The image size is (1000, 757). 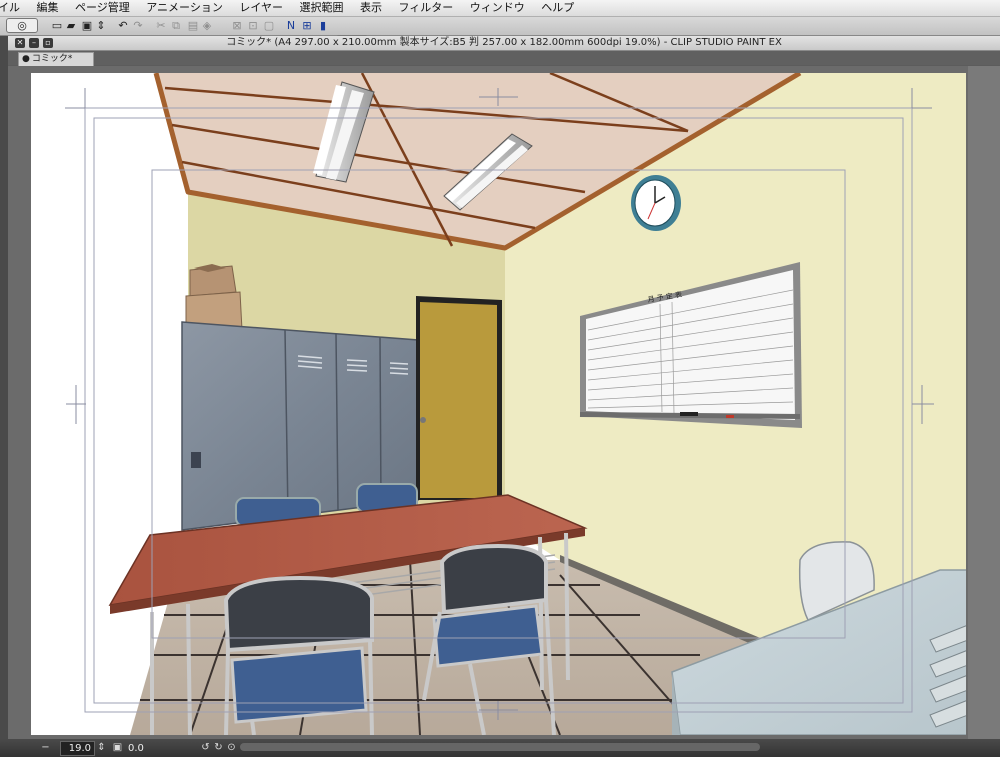 What do you see at coordinates (231, 747) in the screenshot?
I see `reset-rotation-icon: ⊙` at bounding box center [231, 747].